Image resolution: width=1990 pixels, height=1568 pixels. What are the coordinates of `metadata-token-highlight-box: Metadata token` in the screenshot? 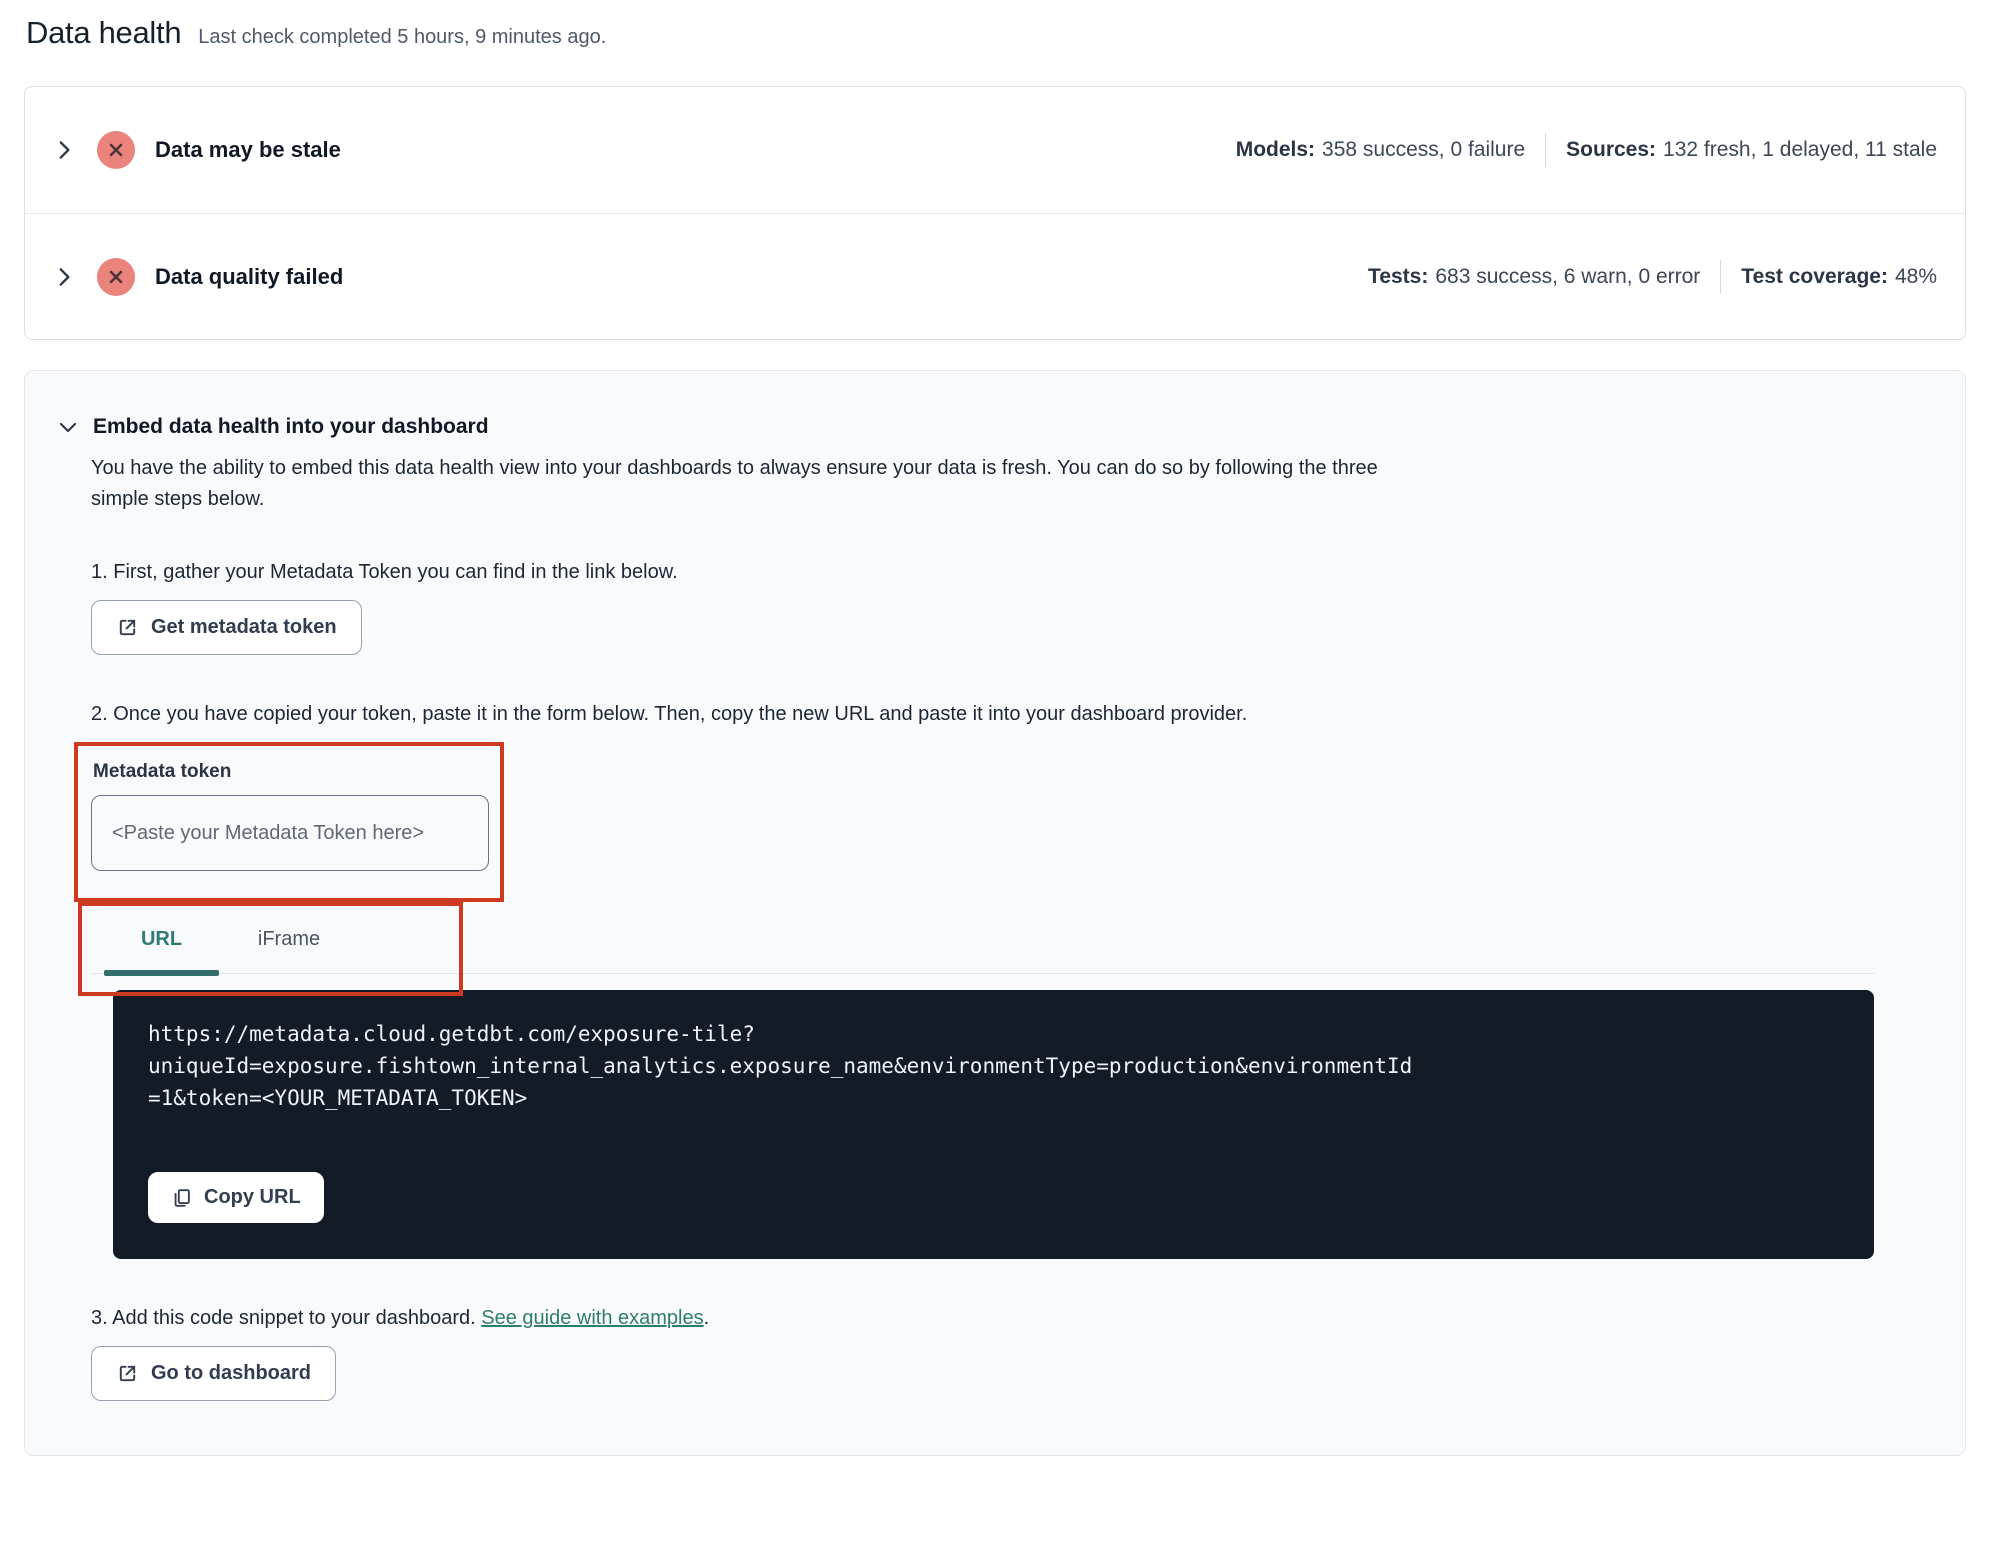 It's located at (289, 822).